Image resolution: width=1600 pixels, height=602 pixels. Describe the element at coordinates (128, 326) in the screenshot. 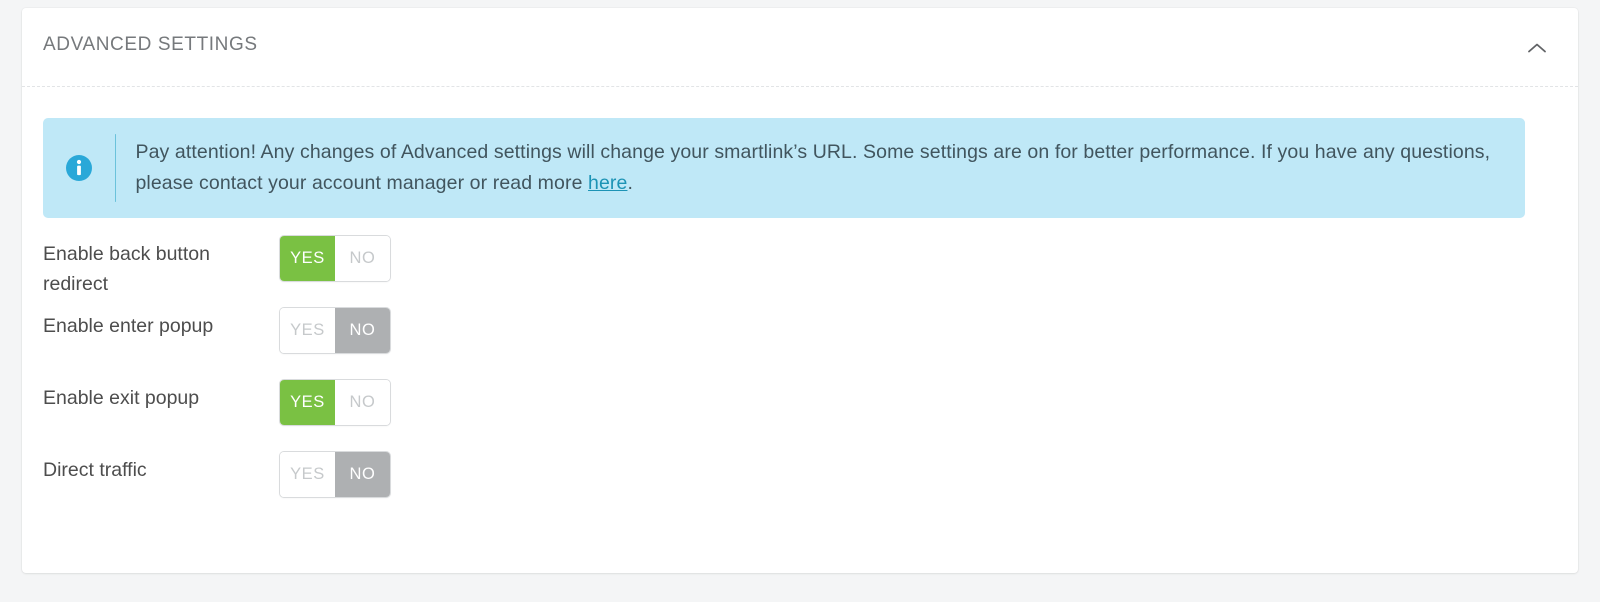

I see `setting-label: Enable enter popup` at that location.